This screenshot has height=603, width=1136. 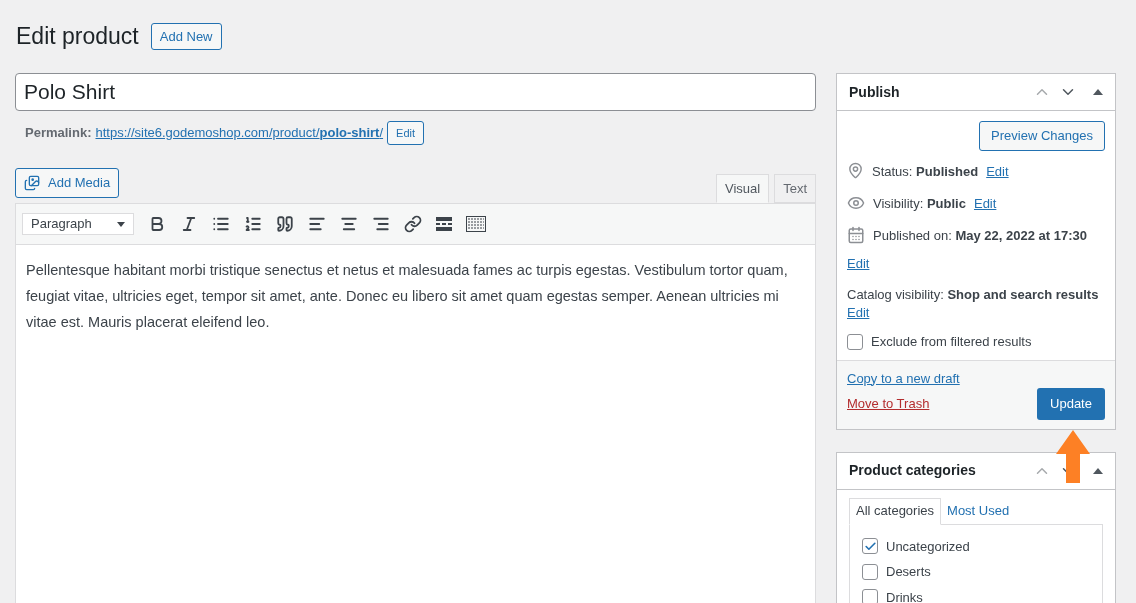 What do you see at coordinates (978, 511) in the screenshot?
I see `category-tab: Most Used` at bounding box center [978, 511].